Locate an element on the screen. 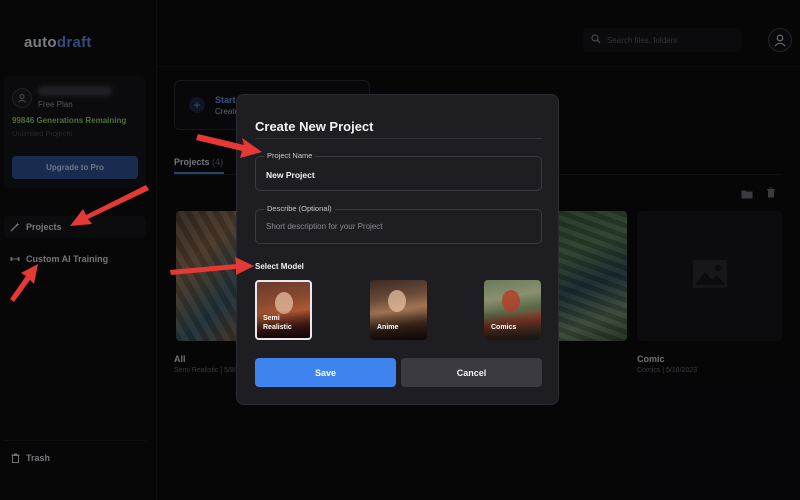 The width and height of the screenshot is (800, 500). model-option-semi-realistic: Semi Realistic is located at coordinates (283, 310).